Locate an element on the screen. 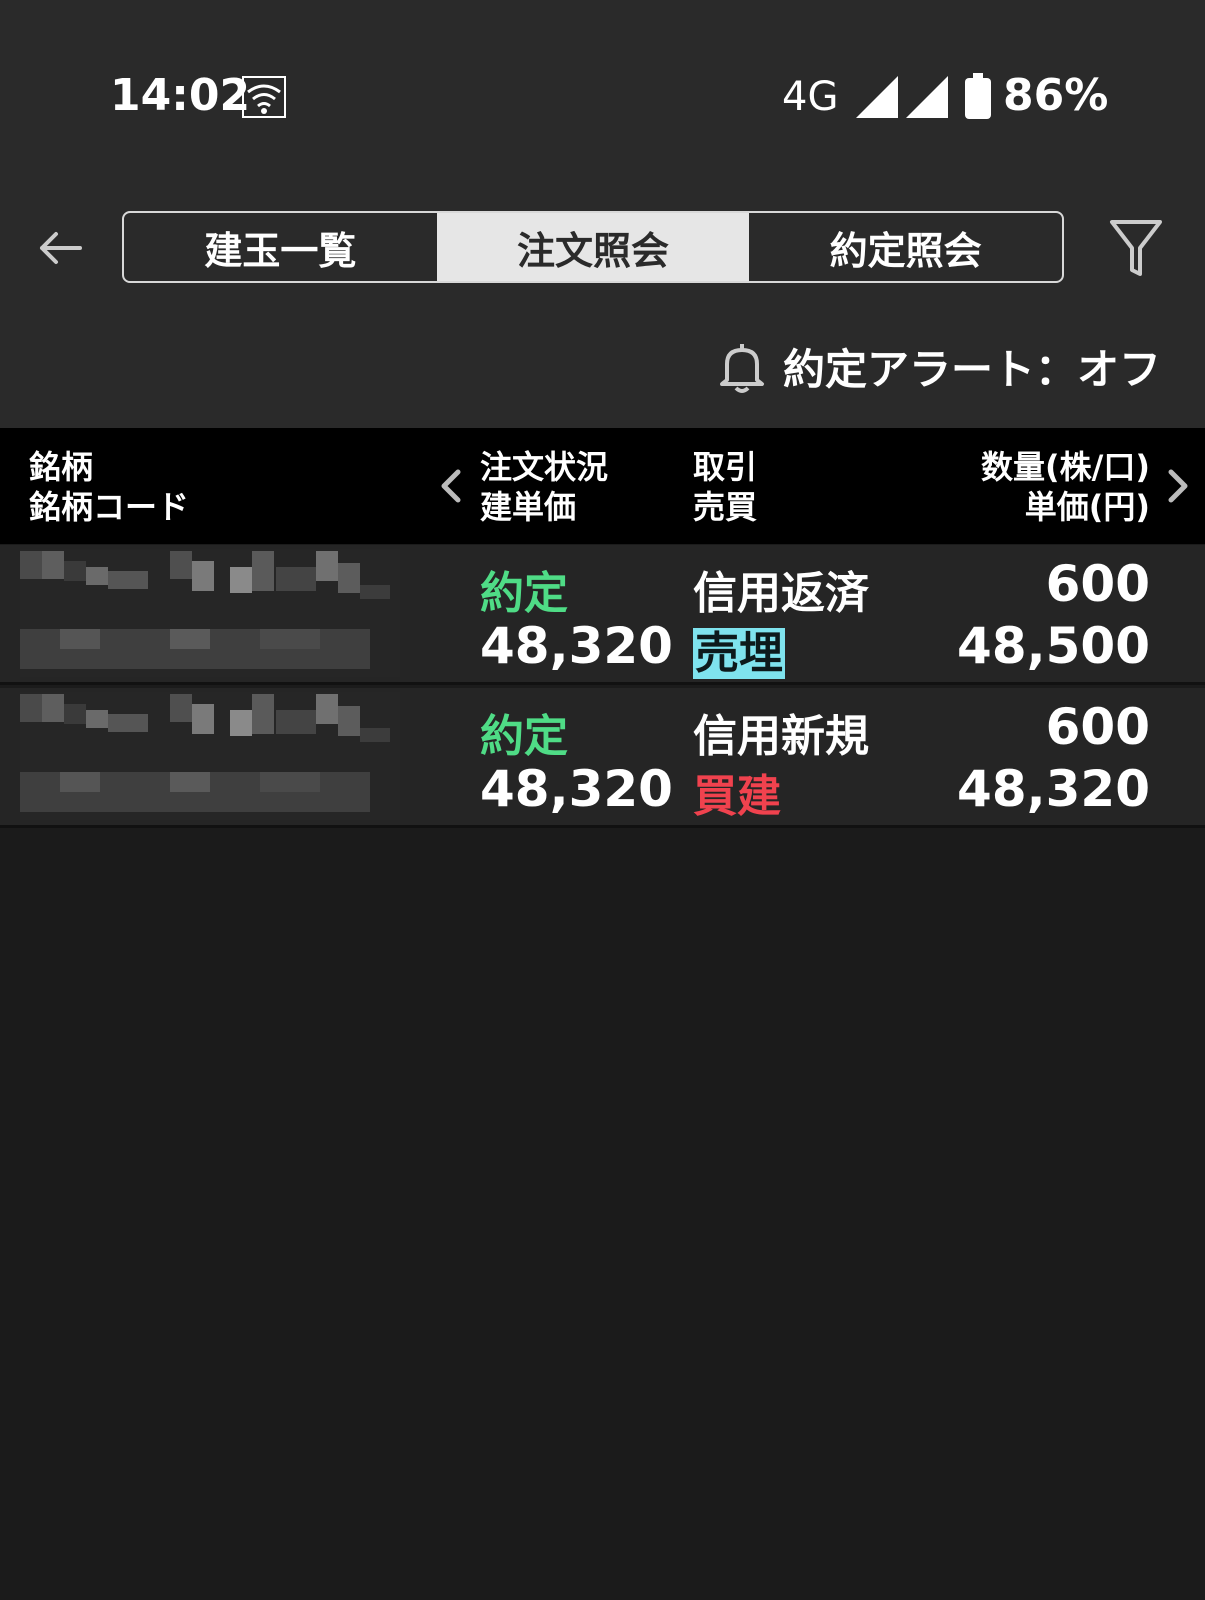 The image size is (1205, 1600). wifi-icon is located at coordinates (264, 97).